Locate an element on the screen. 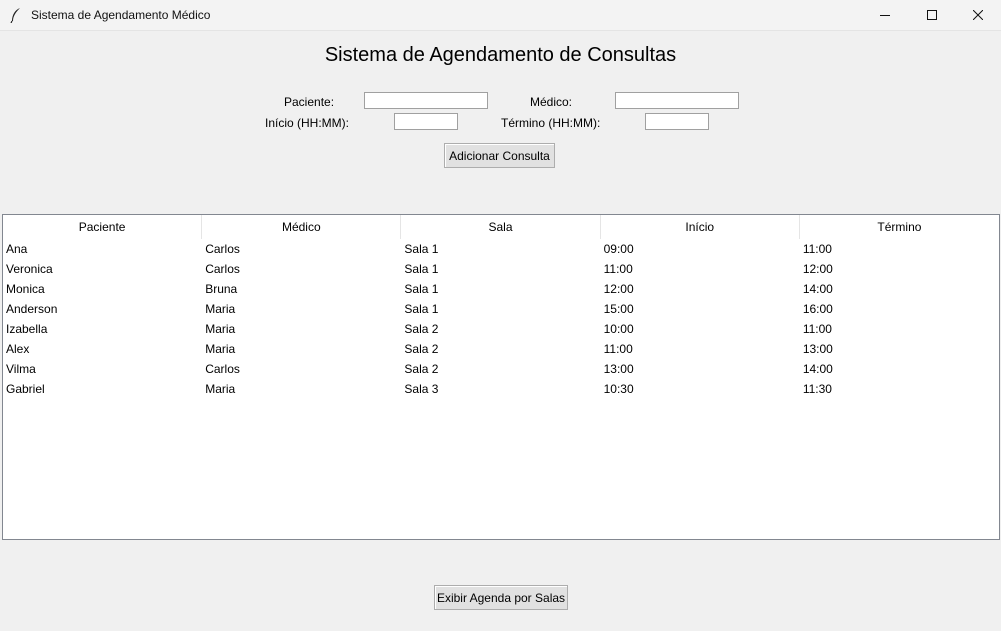 The width and height of the screenshot is (1001, 631). maximize-icon is located at coordinates (932, 15).